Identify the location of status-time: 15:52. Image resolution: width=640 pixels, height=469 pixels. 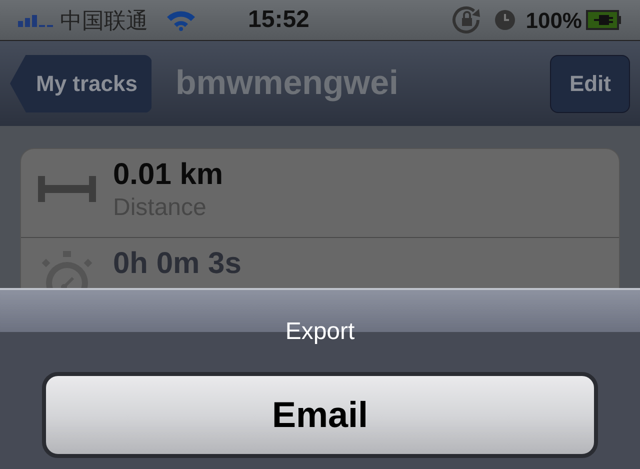
(279, 20).